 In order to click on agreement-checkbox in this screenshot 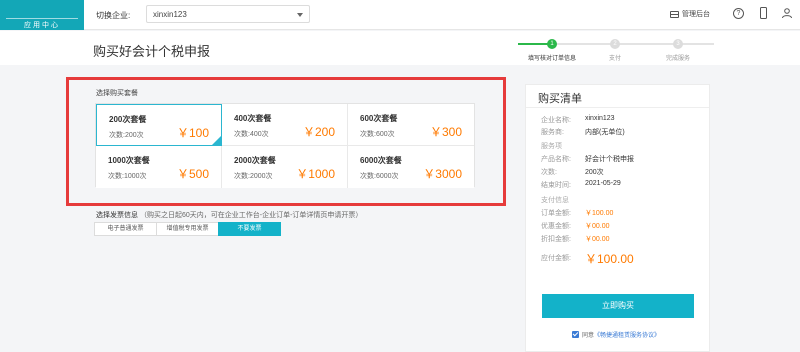, I will do `click(575, 334)`.